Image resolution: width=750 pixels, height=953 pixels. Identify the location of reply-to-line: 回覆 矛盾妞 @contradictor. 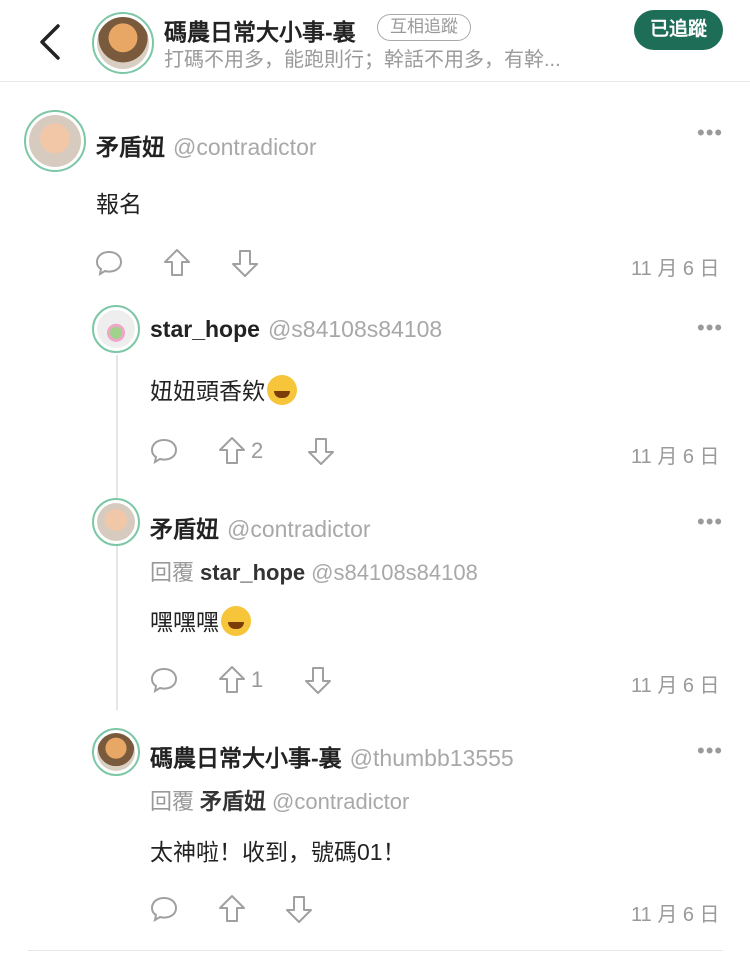
(279, 800).